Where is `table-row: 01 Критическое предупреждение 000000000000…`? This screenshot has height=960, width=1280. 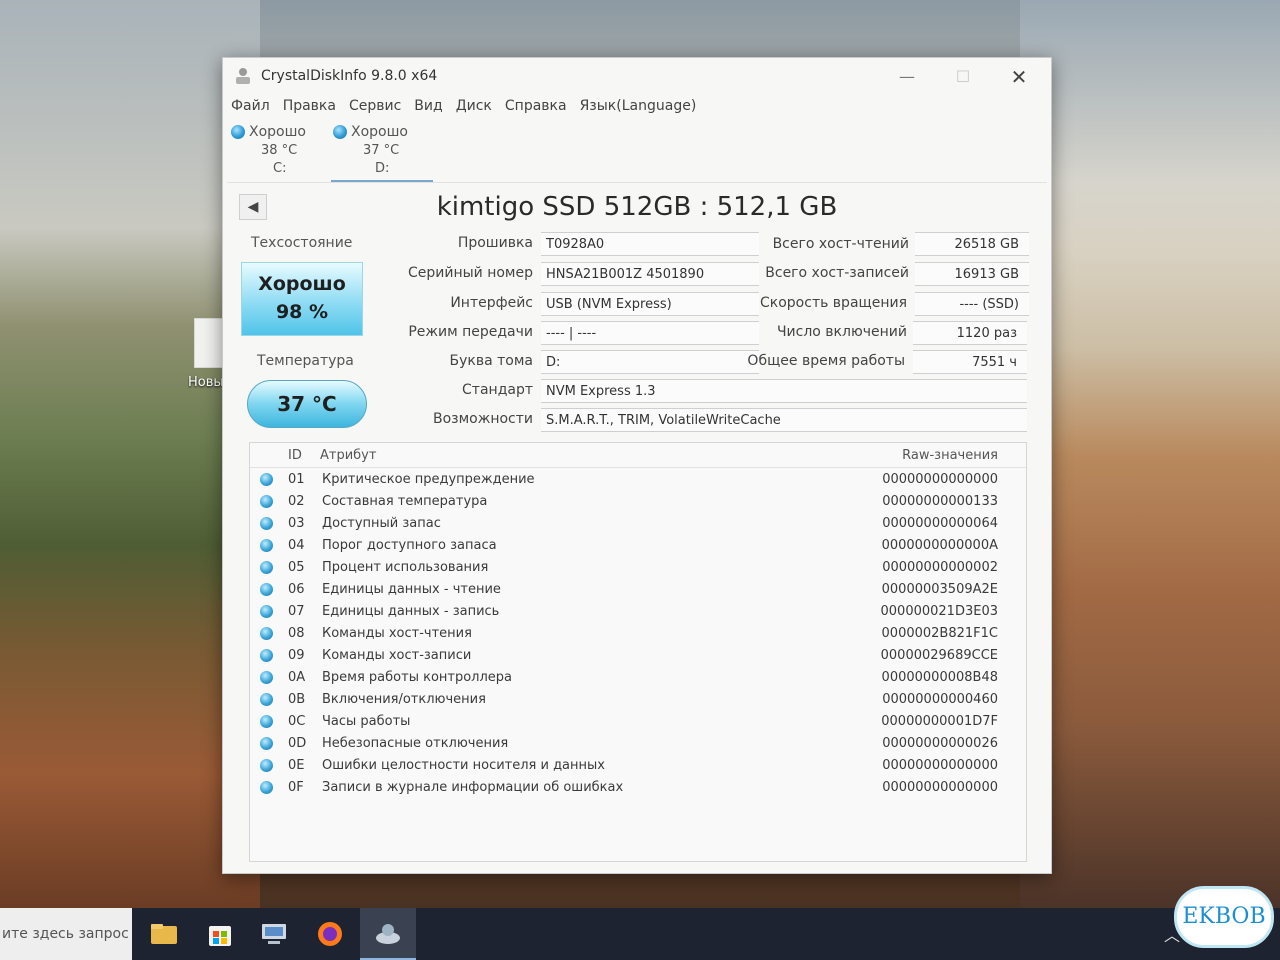 table-row: 01 Критическое предупреждение 000000000000… is located at coordinates (638, 480).